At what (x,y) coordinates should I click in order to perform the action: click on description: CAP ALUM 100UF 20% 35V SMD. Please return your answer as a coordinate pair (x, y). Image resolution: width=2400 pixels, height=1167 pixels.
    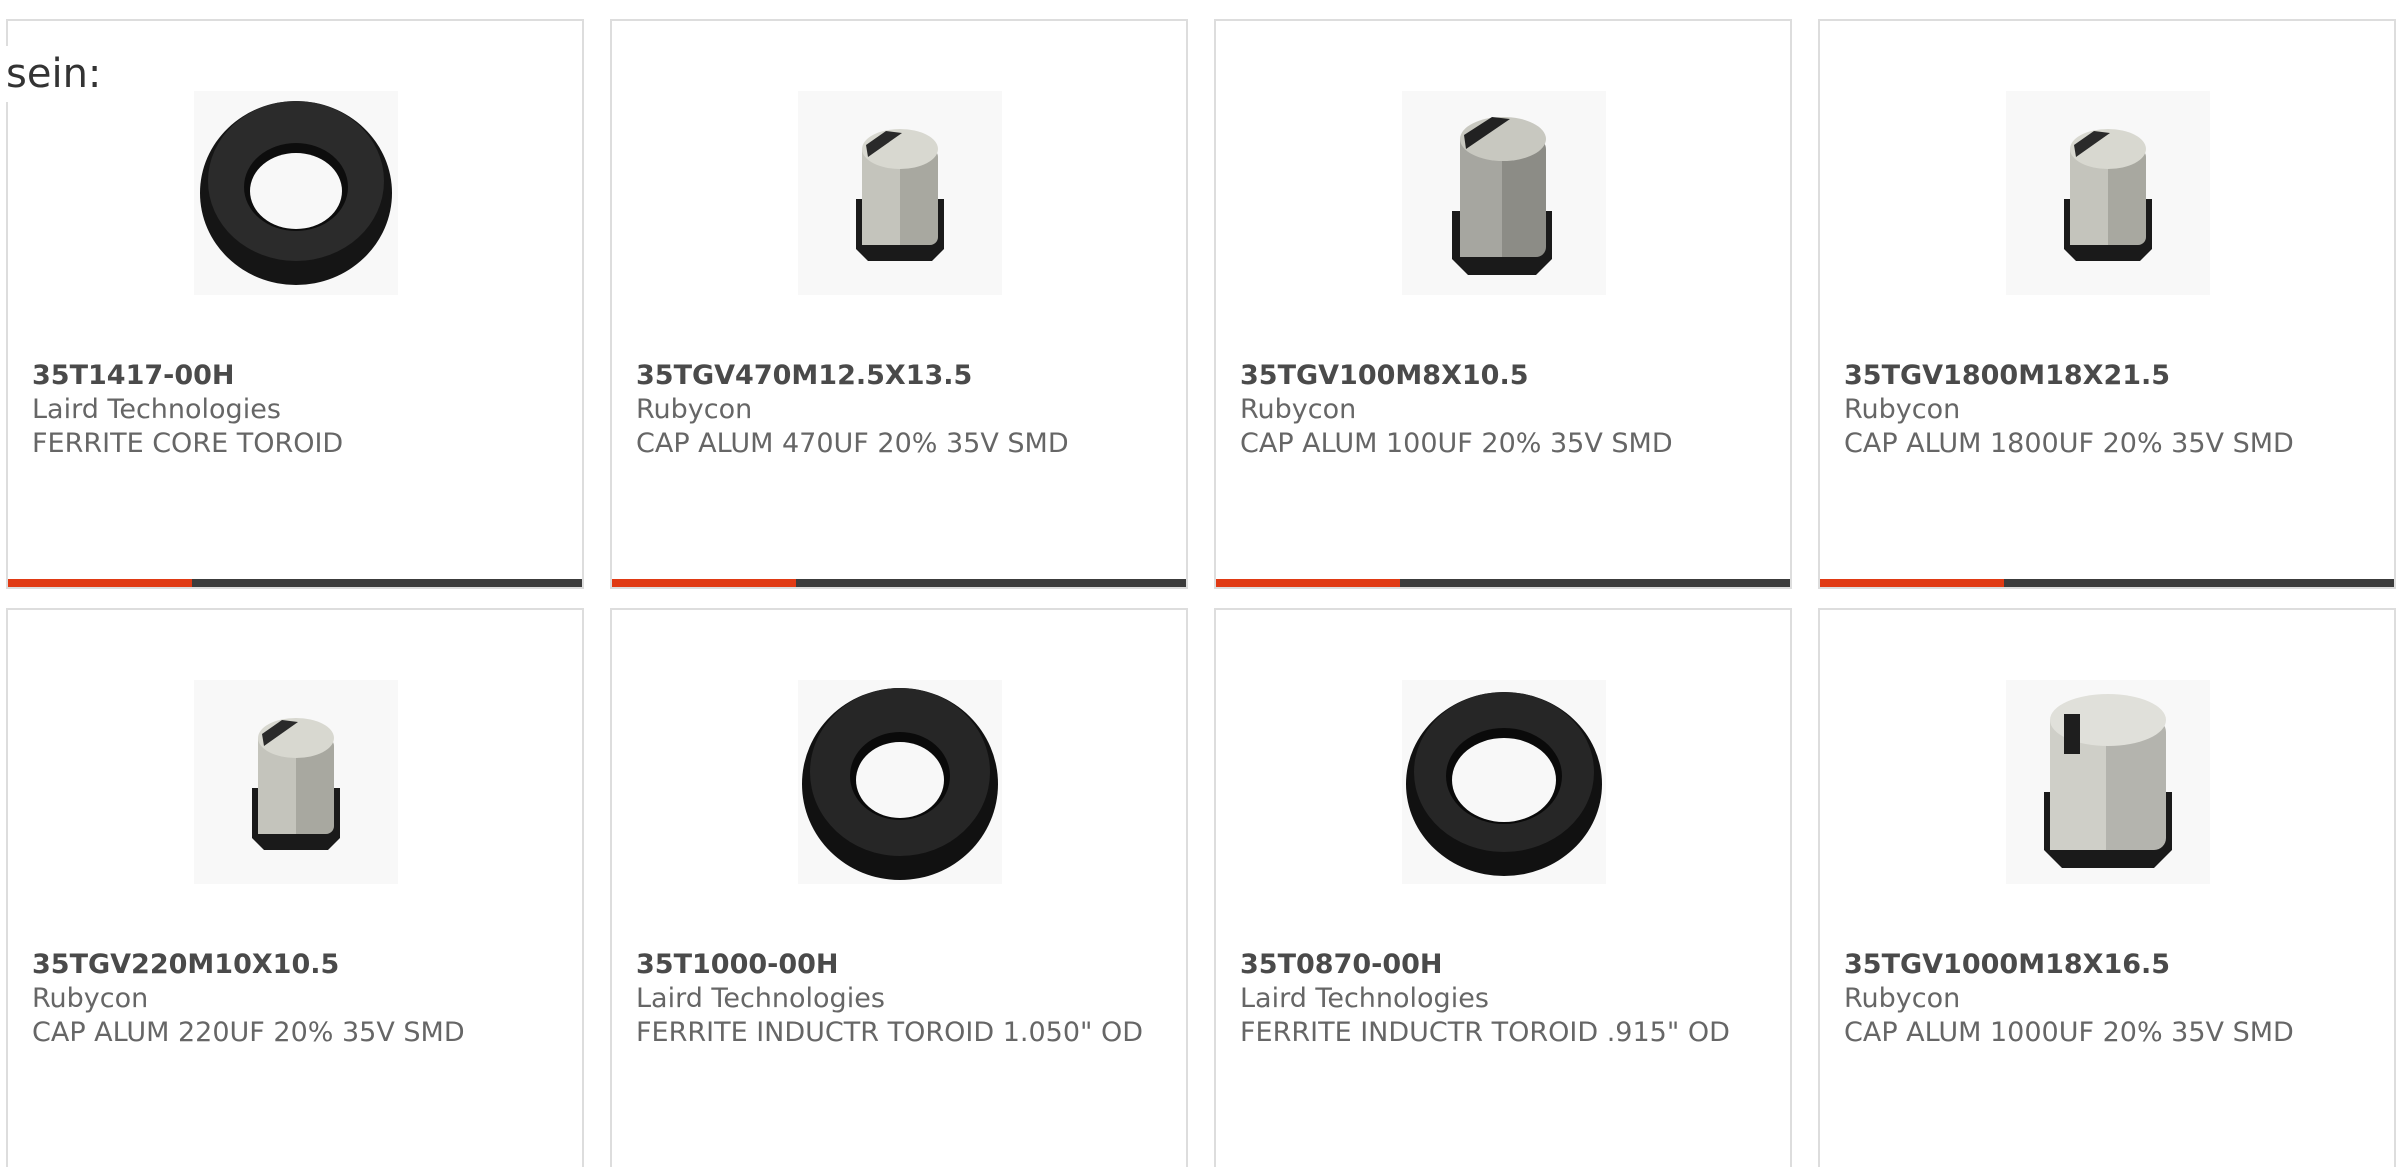
    Looking at the image, I should click on (1456, 443).